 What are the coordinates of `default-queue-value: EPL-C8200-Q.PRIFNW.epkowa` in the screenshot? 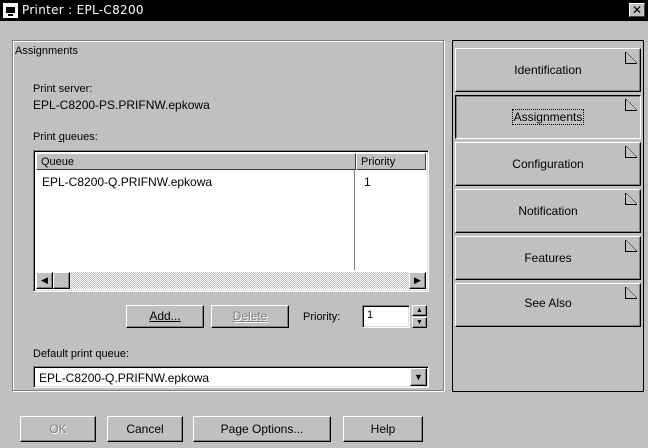 It's located at (124, 378).